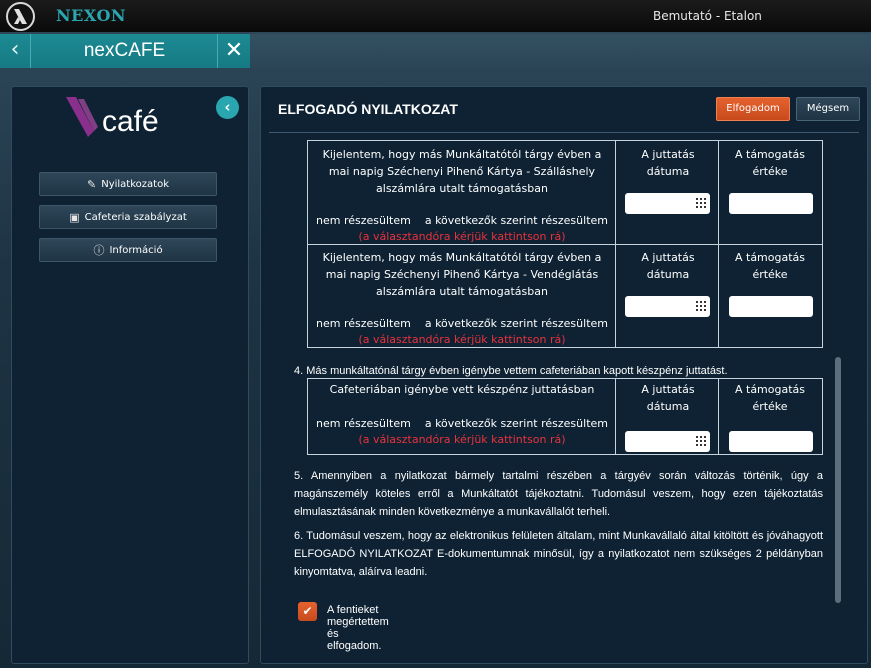  I want to click on app-header: ‹ nexCAFE ✕, so click(125, 51).